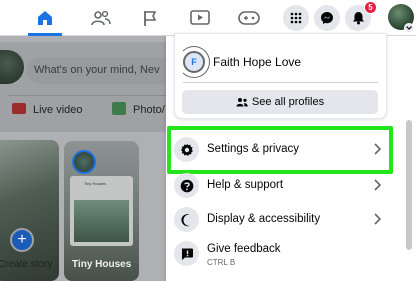  What do you see at coordinates (264, 219) in the screenshot?
I see `display-accessibility-label: Display & accessibility` at bounding box center [264, 219].